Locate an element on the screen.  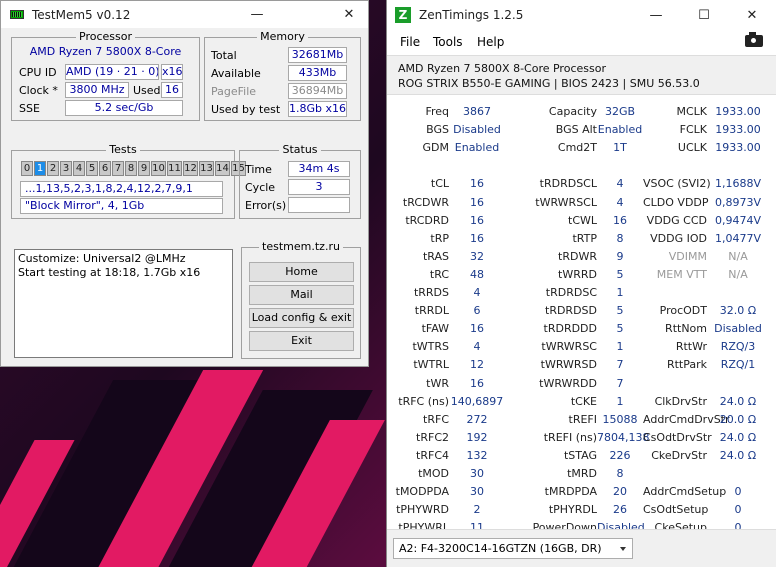
timing-value: N/A is located at coordinates (738, 274).